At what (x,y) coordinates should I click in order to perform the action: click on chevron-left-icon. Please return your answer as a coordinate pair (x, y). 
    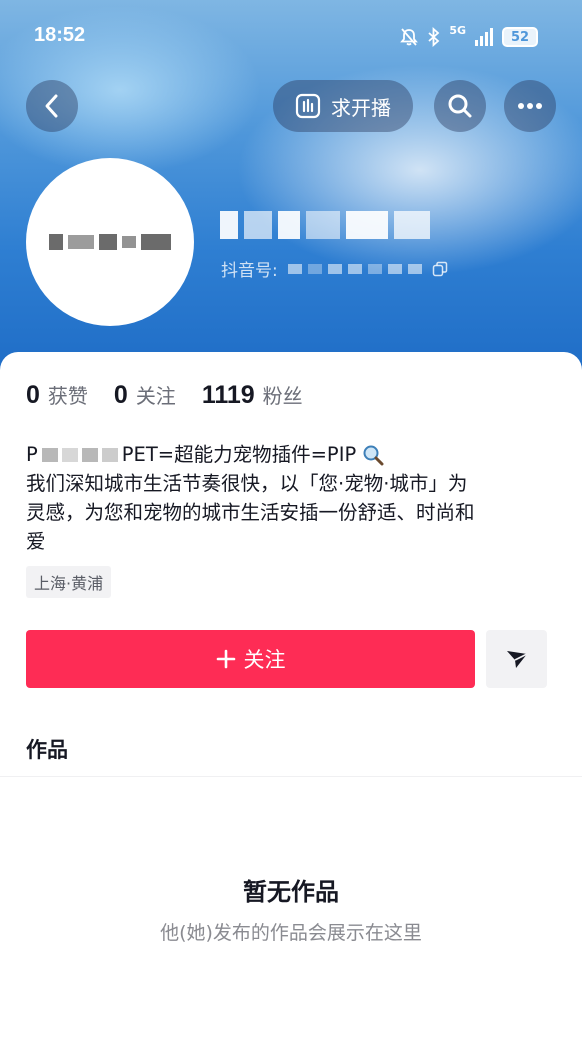
    Looking at the image, I should click on (51, 106).